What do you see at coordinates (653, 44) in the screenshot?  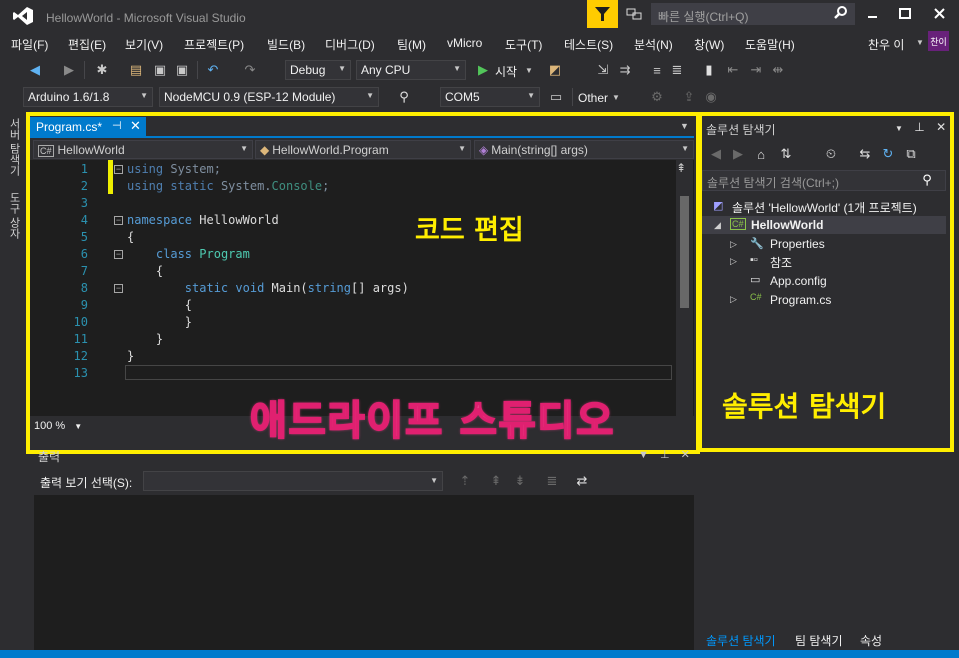 I see `menu-analyze: 분석(N)` at bounding box center [653, 44].